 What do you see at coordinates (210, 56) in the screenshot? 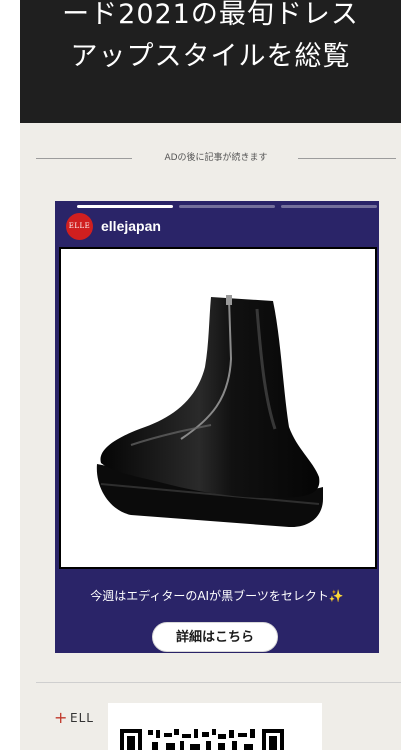
I see `article-title-line-2: アップスタイルを総覧` at bounding box center [210, 56].